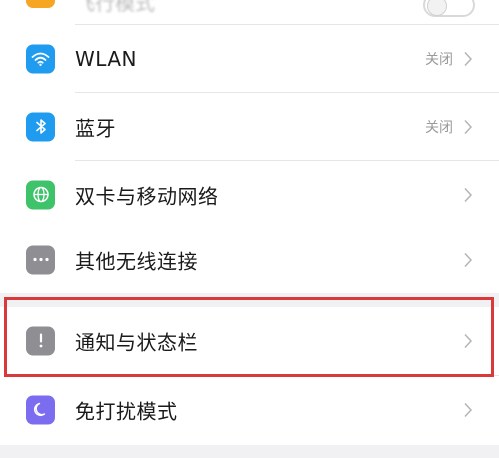 This screenshot has height=458, width=499. What do you see at coordinates (40, 409) in the screenshot?
I see `moon-icon` at bounding box center [40, 409].